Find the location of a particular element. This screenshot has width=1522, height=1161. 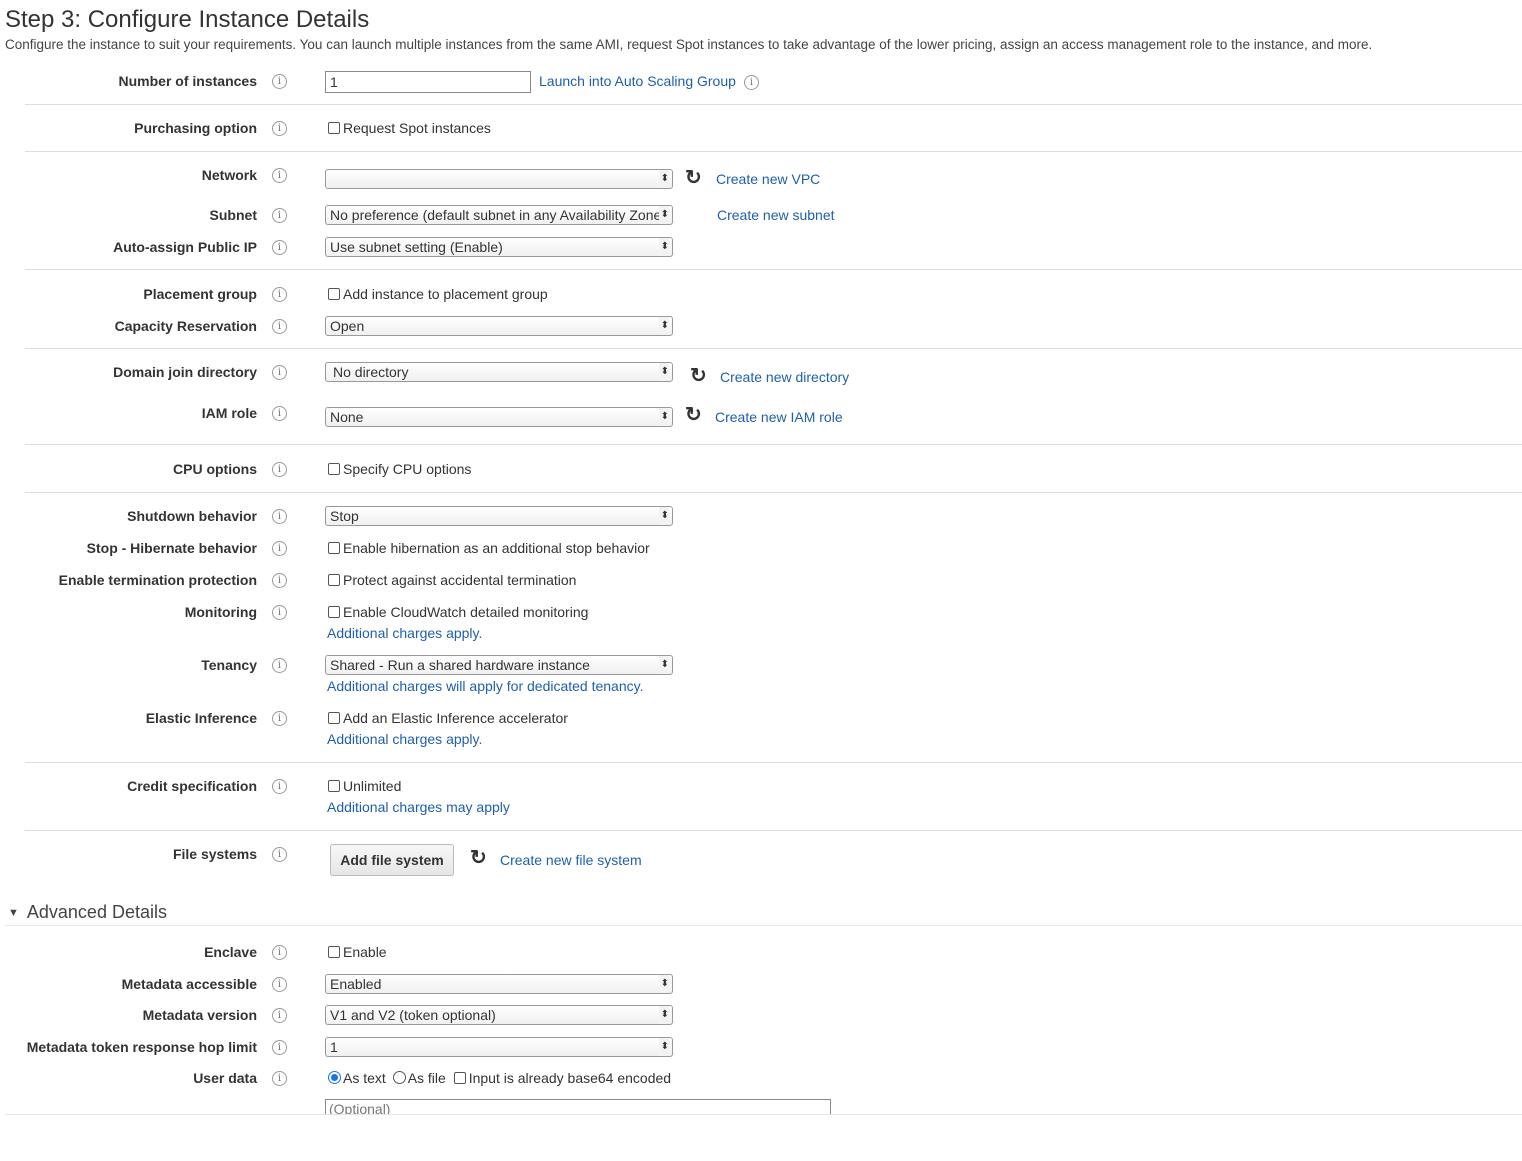

metadata-accessible-select: Enabled ⬍ is located at coordinates (499, 984).